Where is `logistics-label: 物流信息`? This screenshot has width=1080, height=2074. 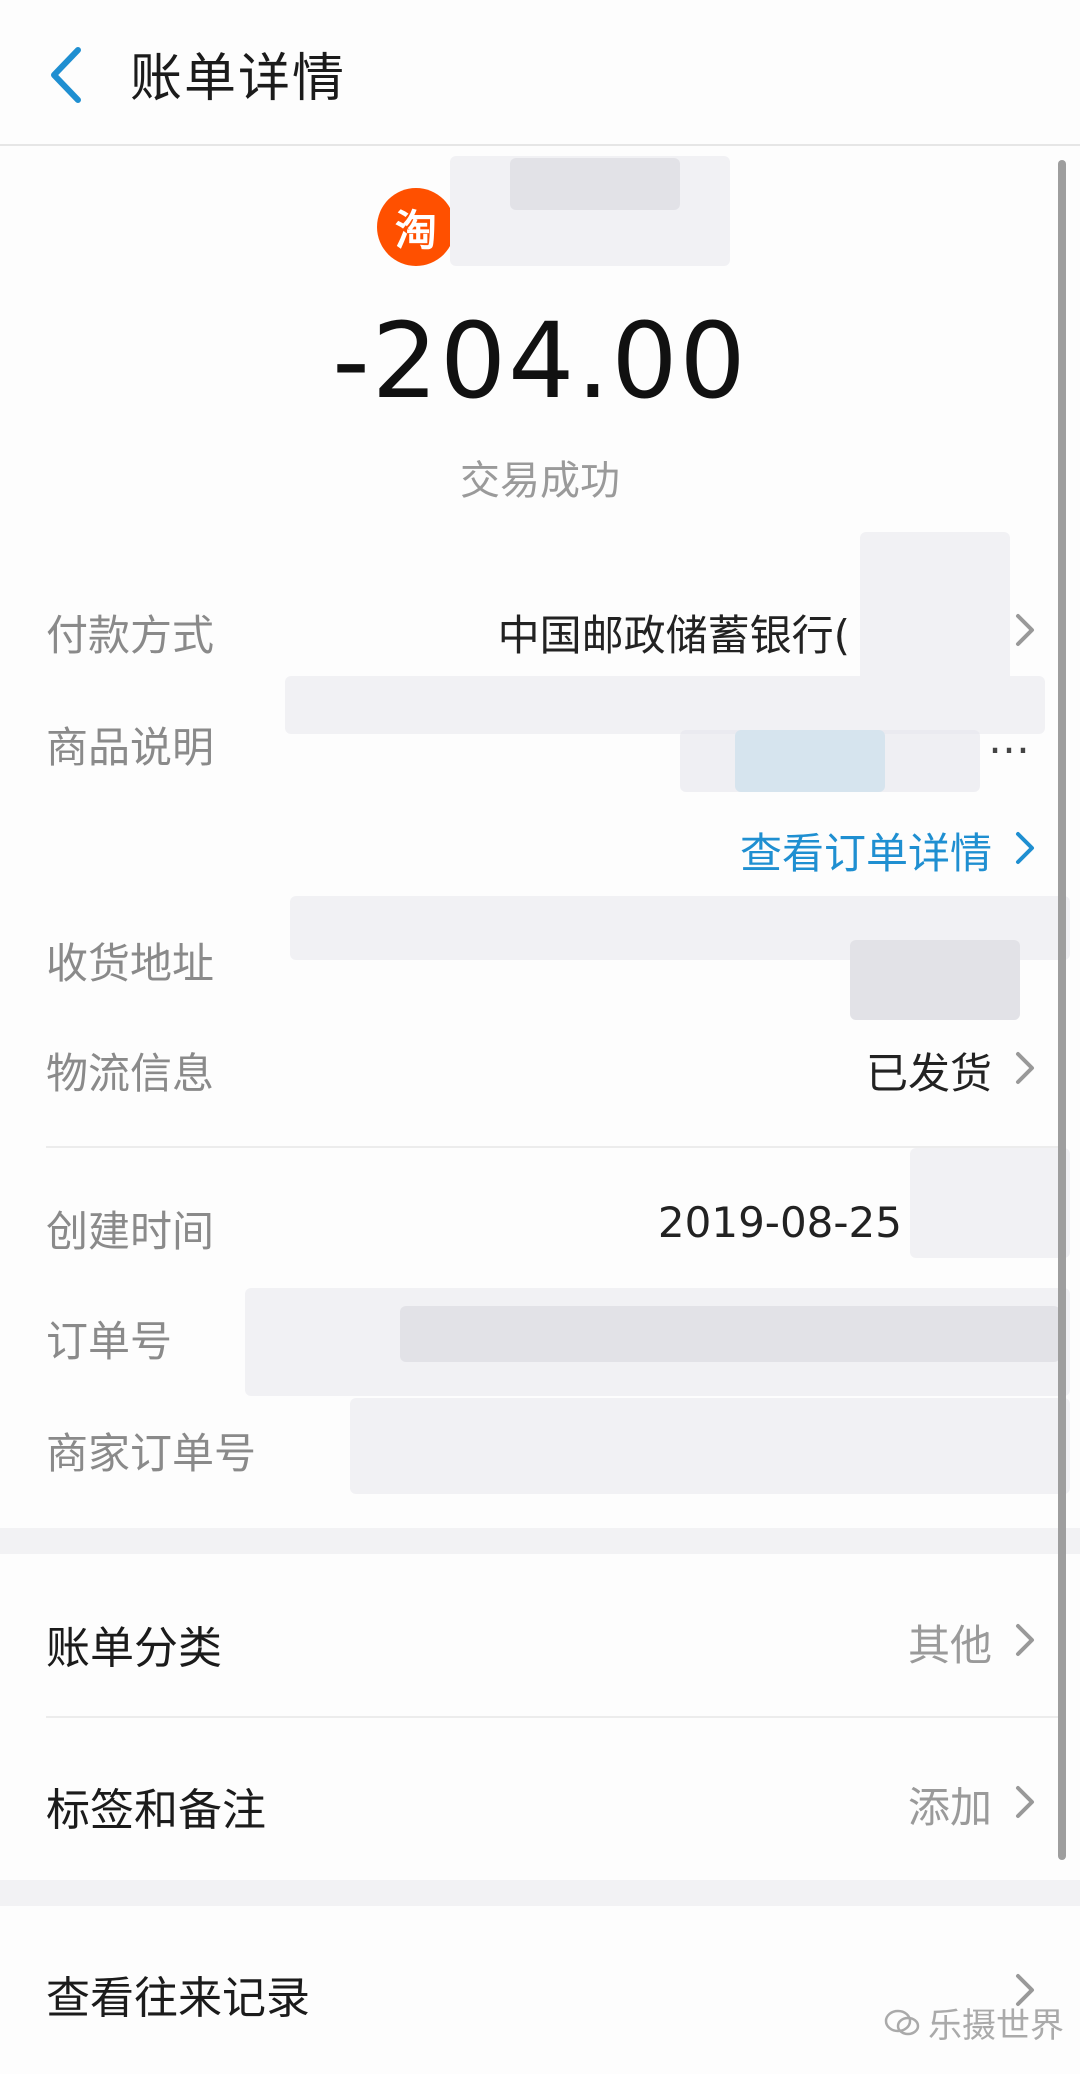
logistics-label: 物流信息 is located at coordinates (130, 1073).